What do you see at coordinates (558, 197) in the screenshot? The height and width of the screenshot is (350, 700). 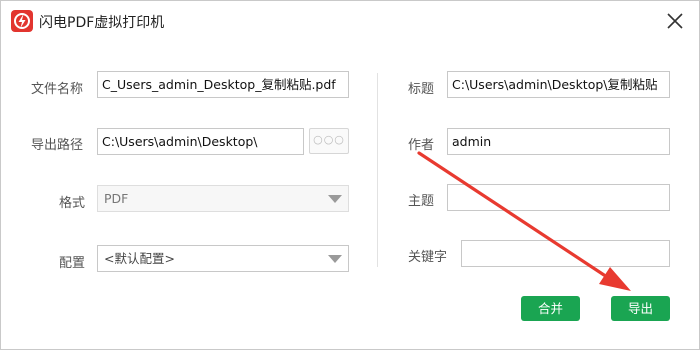 I see `subject-input` at bounding box center [558, 197].